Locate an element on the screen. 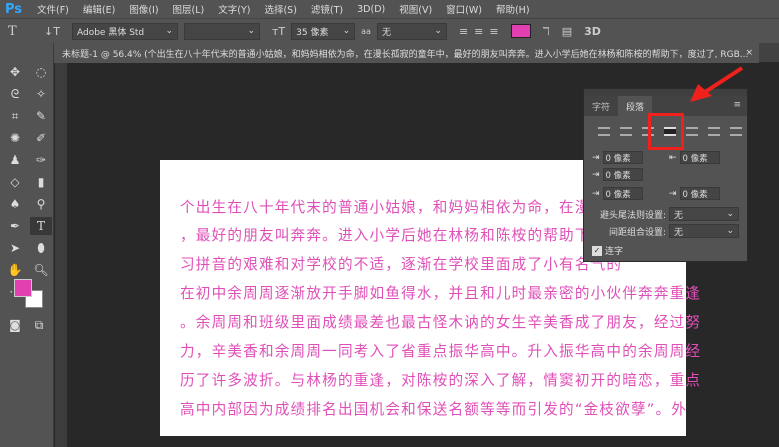 The image size is (779, 447). menu-view: 视图(V) is located at coordinates (415, 9).